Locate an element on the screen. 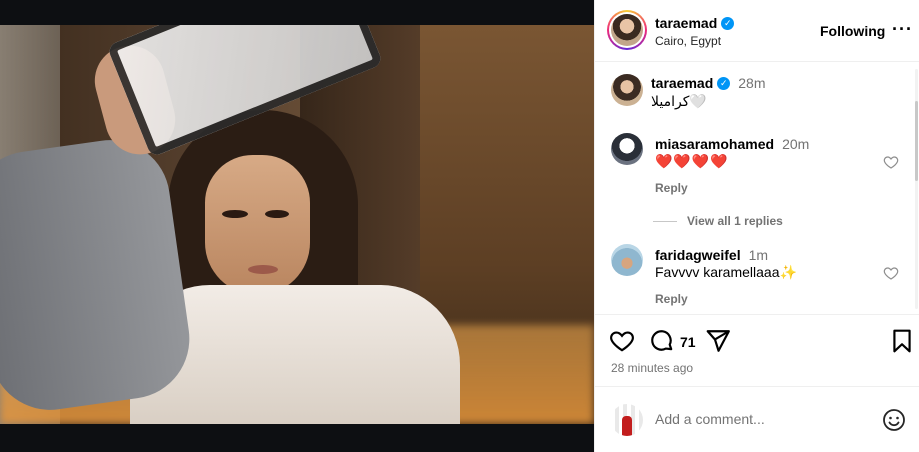 The height and width of the screenshot is (452, 919). photo-subject-lips is located at coordinates (263, 269).